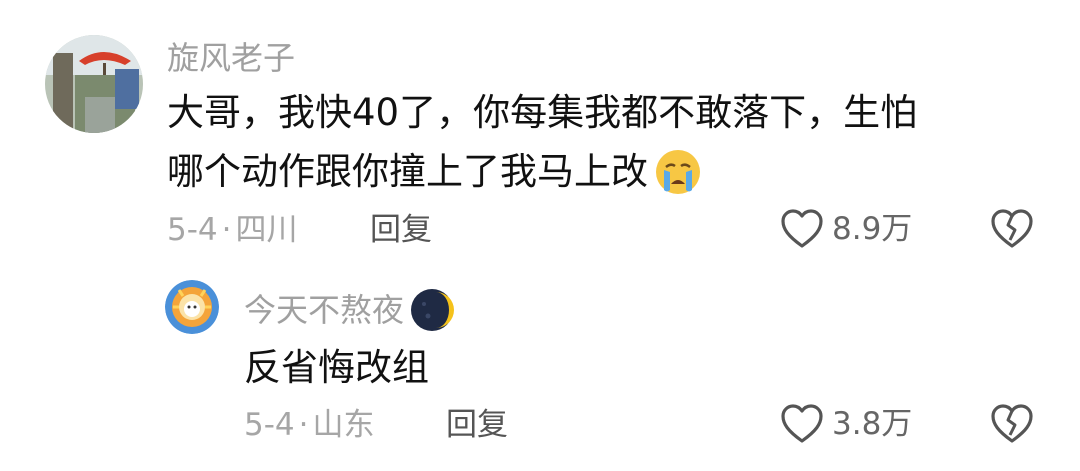 The image size is (1080, 471). What do you see at coordinates (432, 310) in the screenshot?
I see `moon-icon` at bounding box center [432, 310].